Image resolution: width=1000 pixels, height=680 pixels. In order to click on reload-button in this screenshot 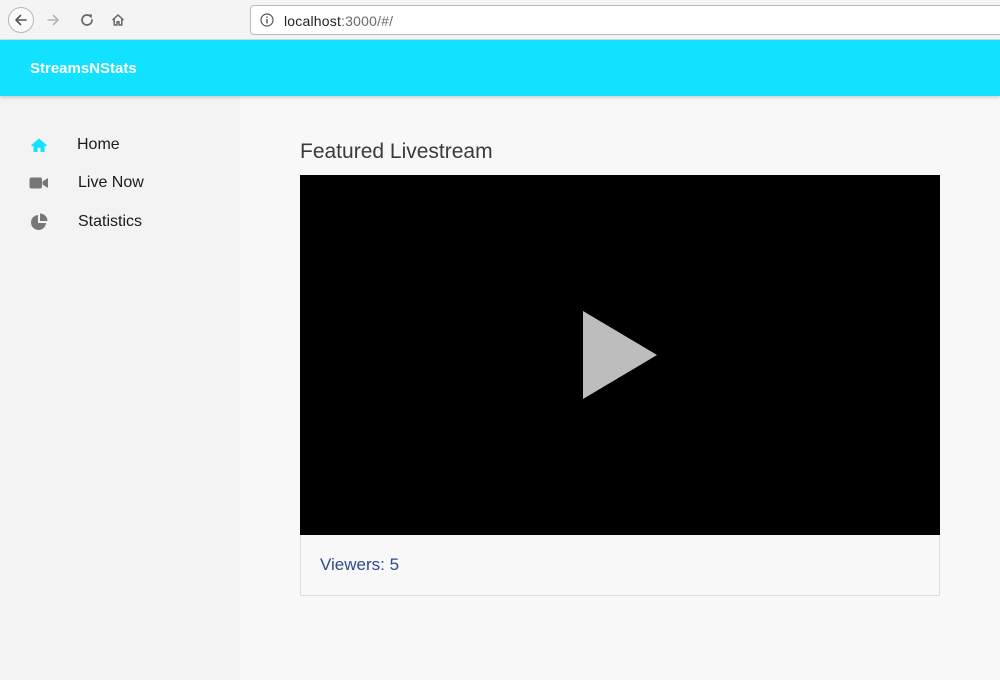, I will do `click(87, 20)`.